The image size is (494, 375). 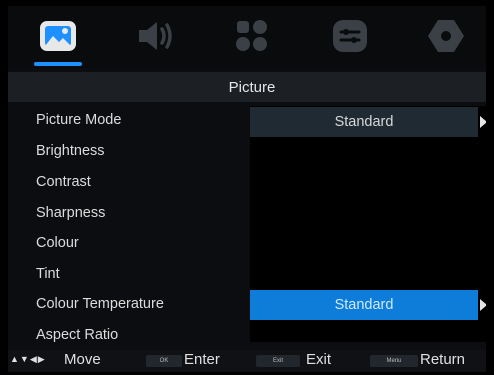 I want to click on menu-item-brightness: Brightness, so click(x=70, y=151).